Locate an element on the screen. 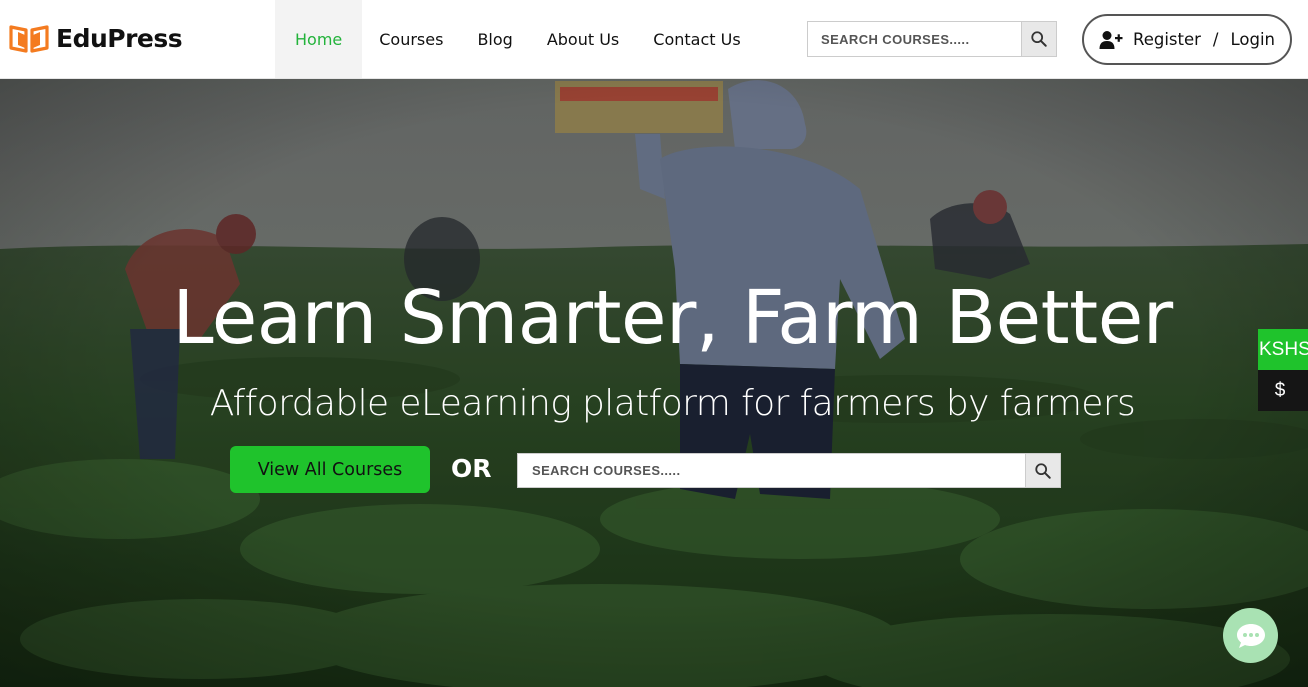  nav-home: Home is located at coordinates (319, 39).